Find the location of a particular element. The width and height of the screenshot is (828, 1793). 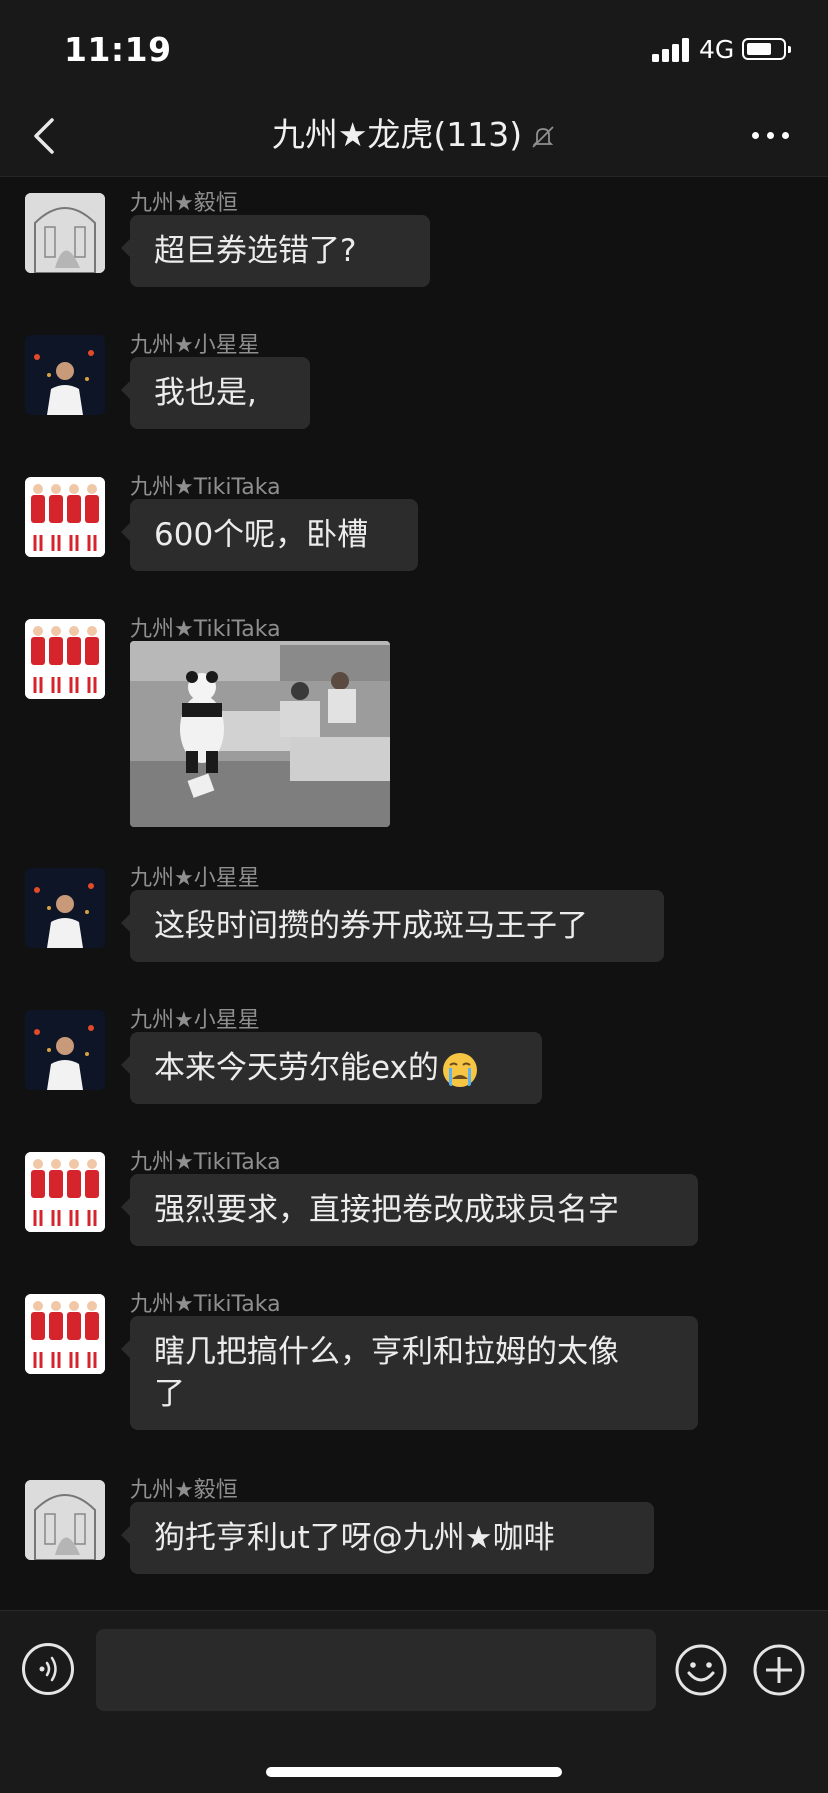

home-indicator is located at coordinates (414, 1772).